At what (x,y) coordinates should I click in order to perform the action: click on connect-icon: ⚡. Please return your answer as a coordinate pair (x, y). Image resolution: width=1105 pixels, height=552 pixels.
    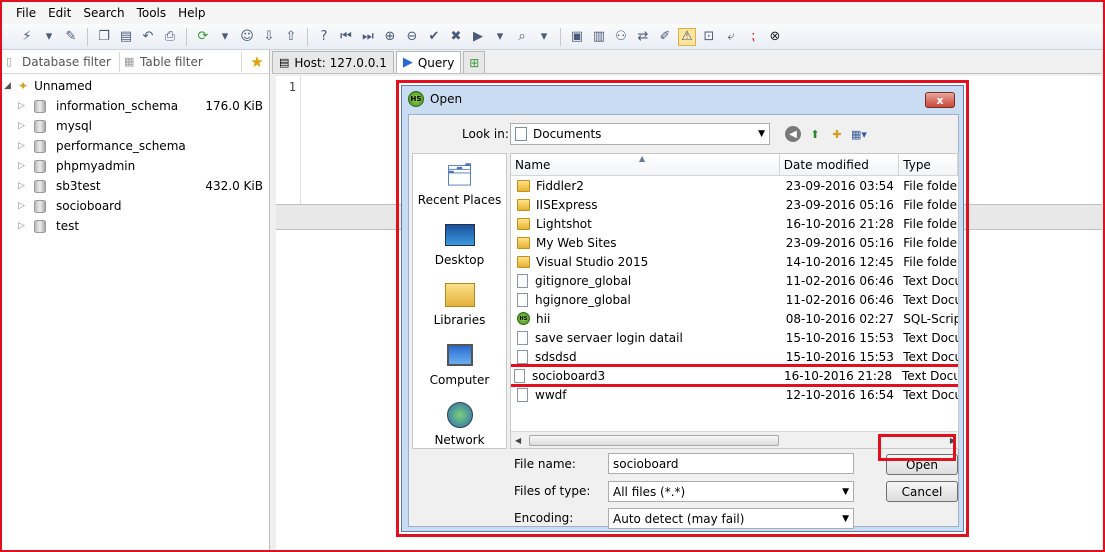
    Looking at the image, I should click on (27, 37).